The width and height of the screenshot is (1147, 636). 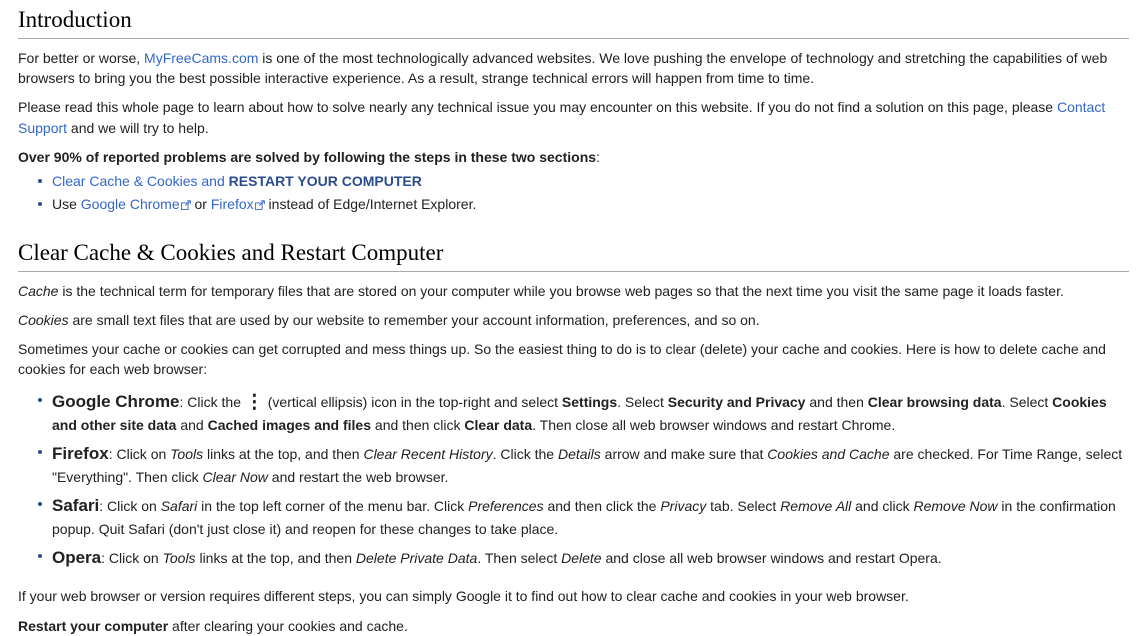 What do you see at coordinates (235, 476) in the screenshot?
I see `firefox-clear-now-label: Clear Now` at bounding box center [235, 476].